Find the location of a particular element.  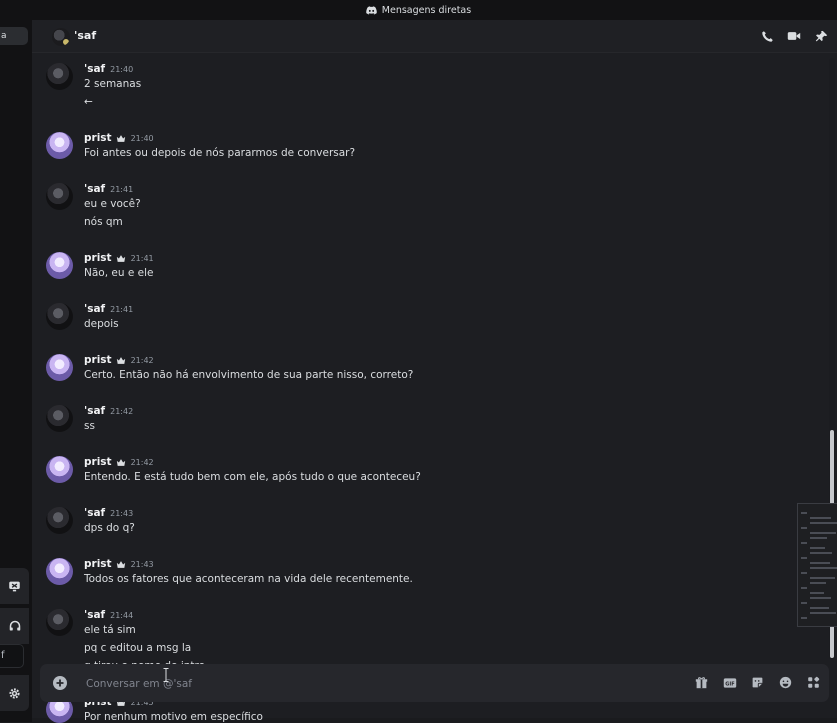

message-text: nós qm is located at coordinates (103, 222).